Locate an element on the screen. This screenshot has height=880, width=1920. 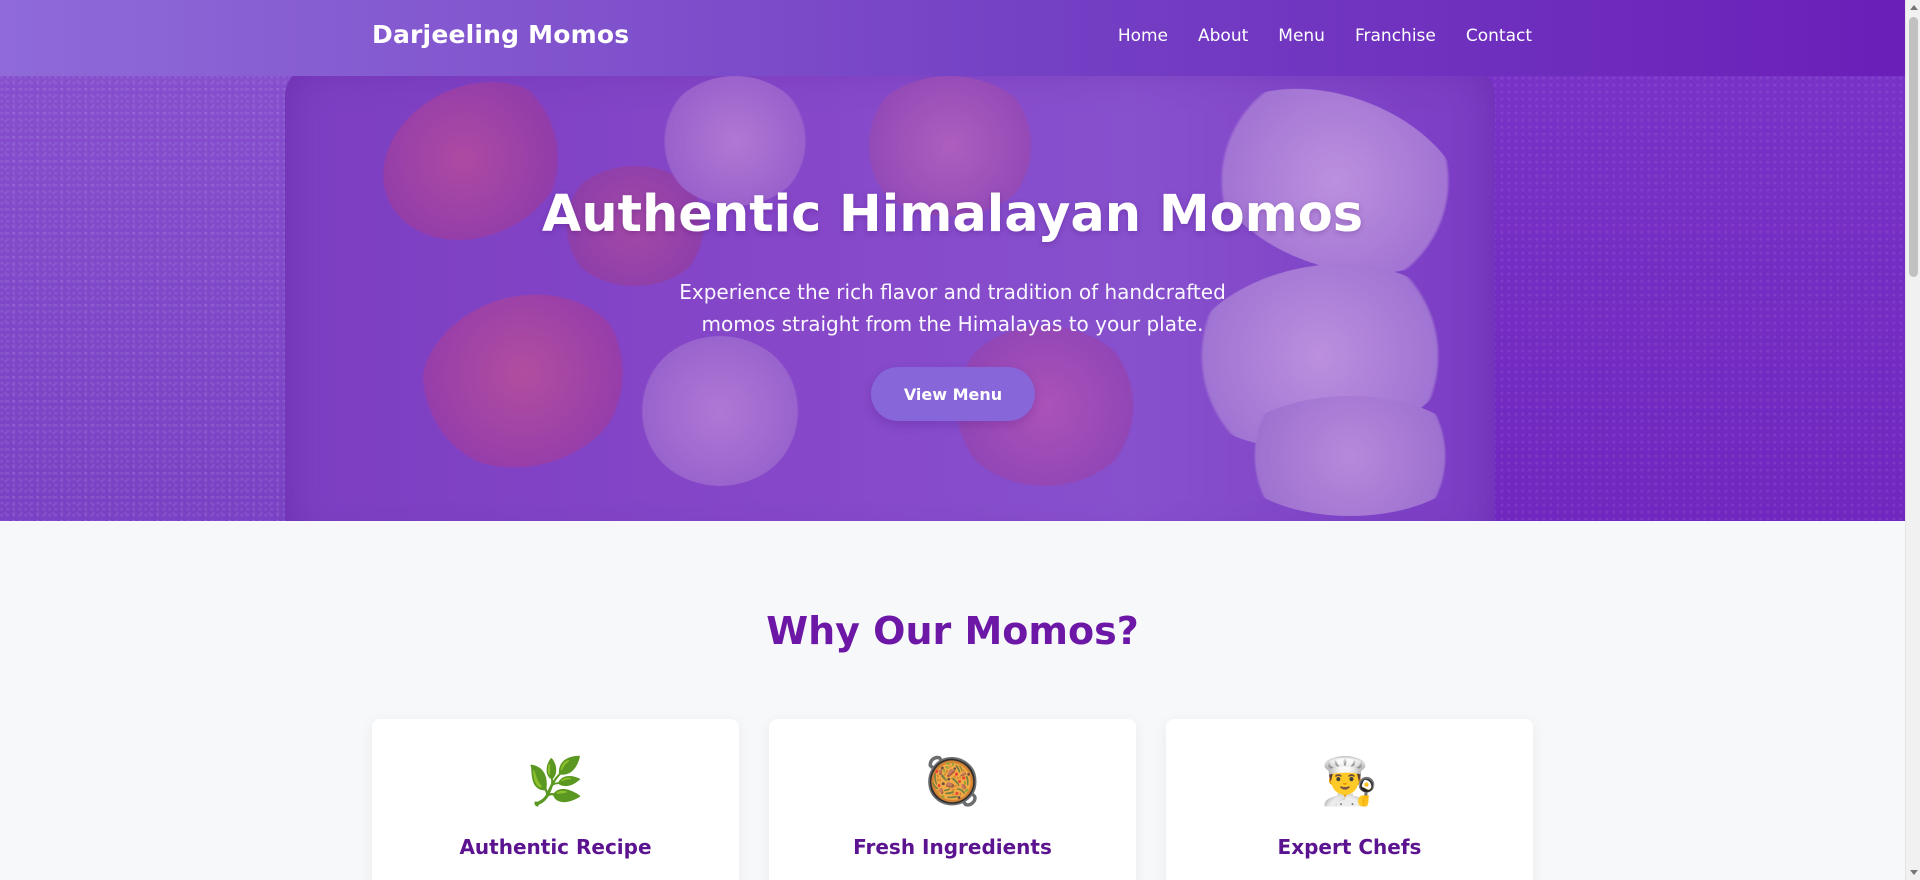
vertical-scrollbar is located at coordinates (1912, 440).